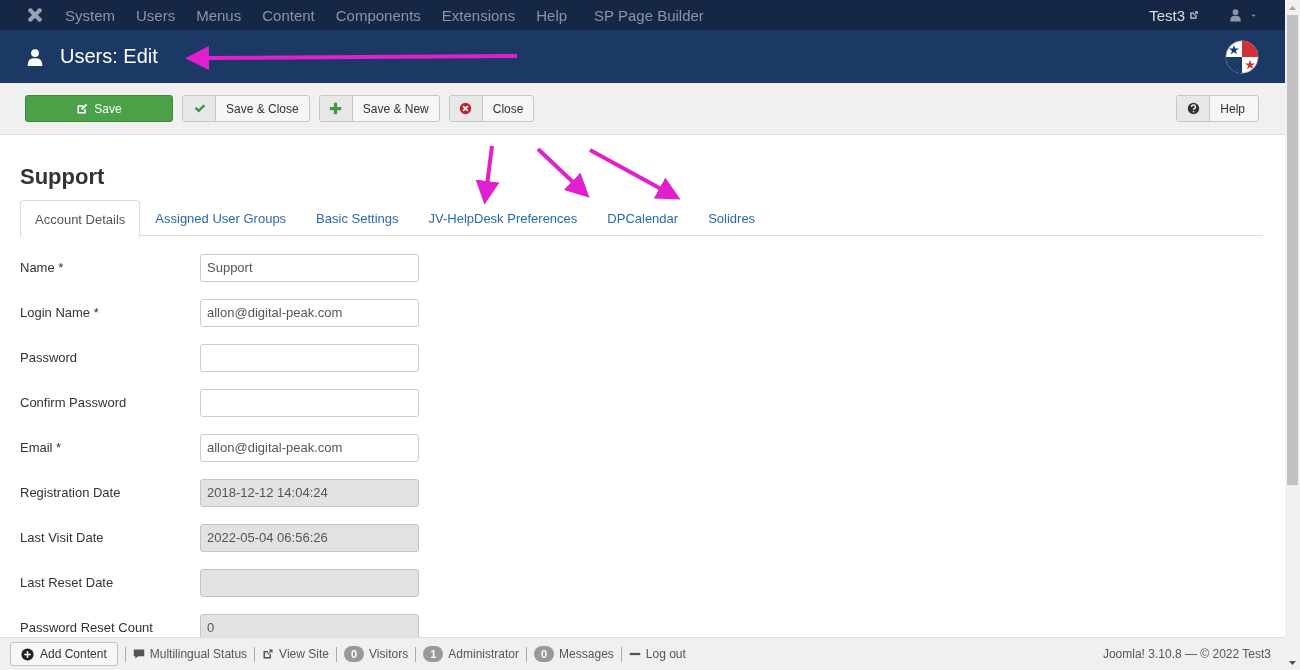 The height and width of the screenshot is (670, 1300). What do you see at coordinates (41, 447) in the screenshot?
I see `field-label: Email *` at bounding box center [41, 447].